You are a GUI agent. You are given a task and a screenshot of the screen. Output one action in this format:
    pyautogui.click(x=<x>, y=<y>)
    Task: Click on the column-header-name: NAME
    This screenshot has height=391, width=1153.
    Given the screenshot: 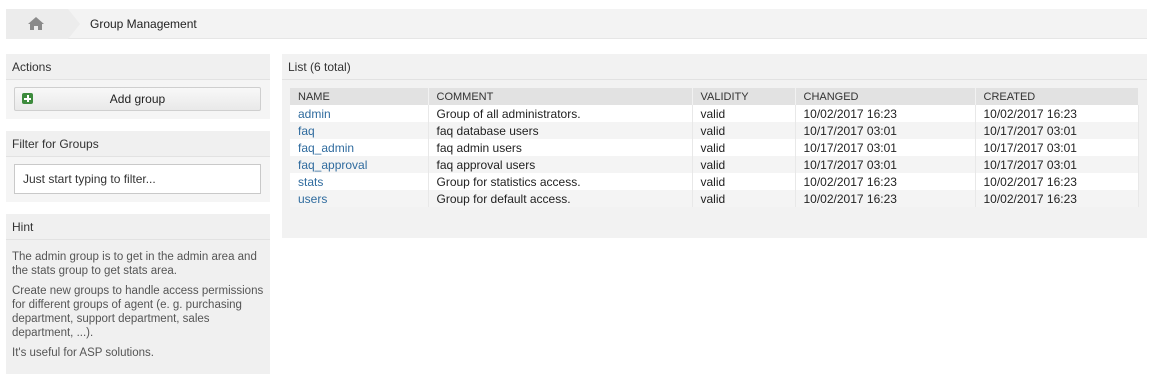 What is the action you would take?
    pyautogui.click(x=359, y=96)
    